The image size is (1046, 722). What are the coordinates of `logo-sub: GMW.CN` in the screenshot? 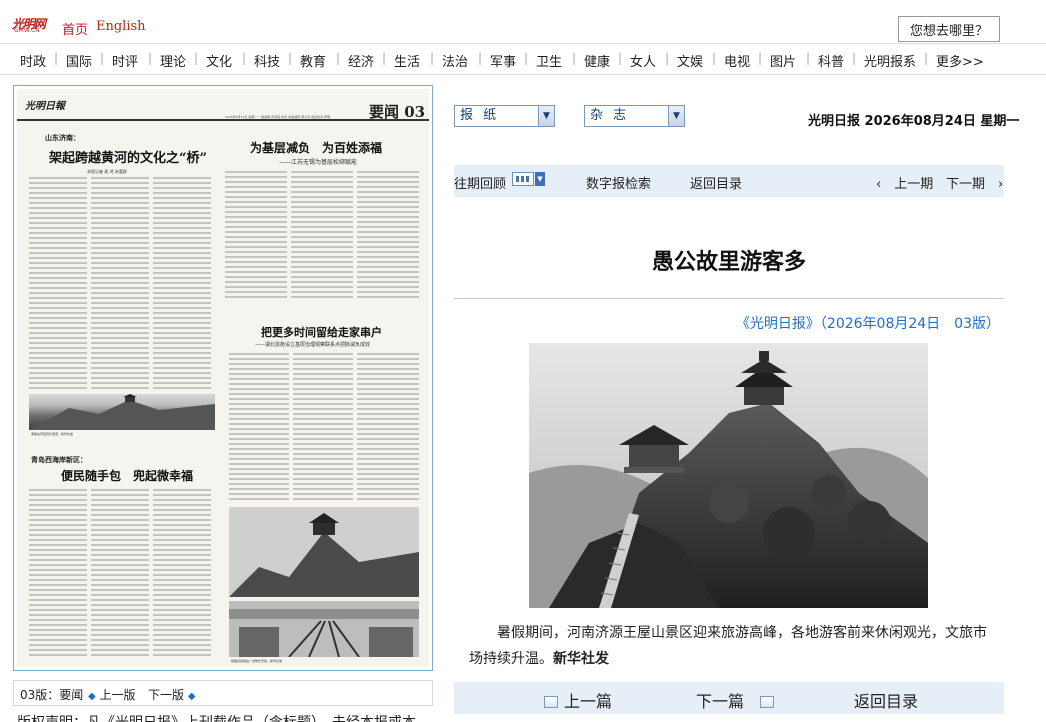 It's located at (27, 30).